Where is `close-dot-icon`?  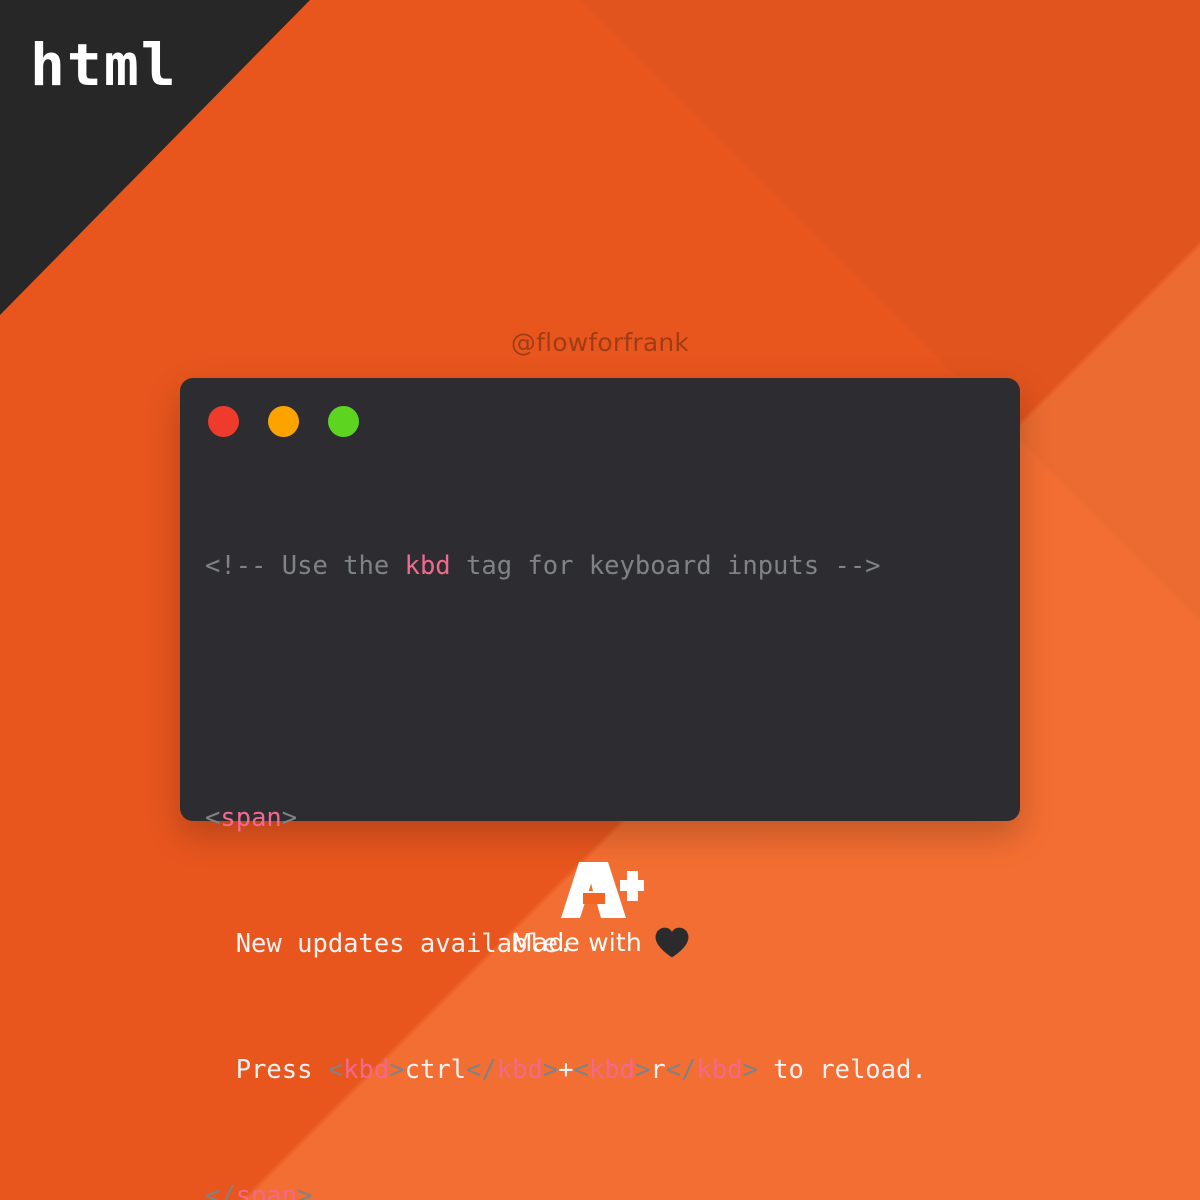
close-dot-icon is located at coordinates (223, 421).